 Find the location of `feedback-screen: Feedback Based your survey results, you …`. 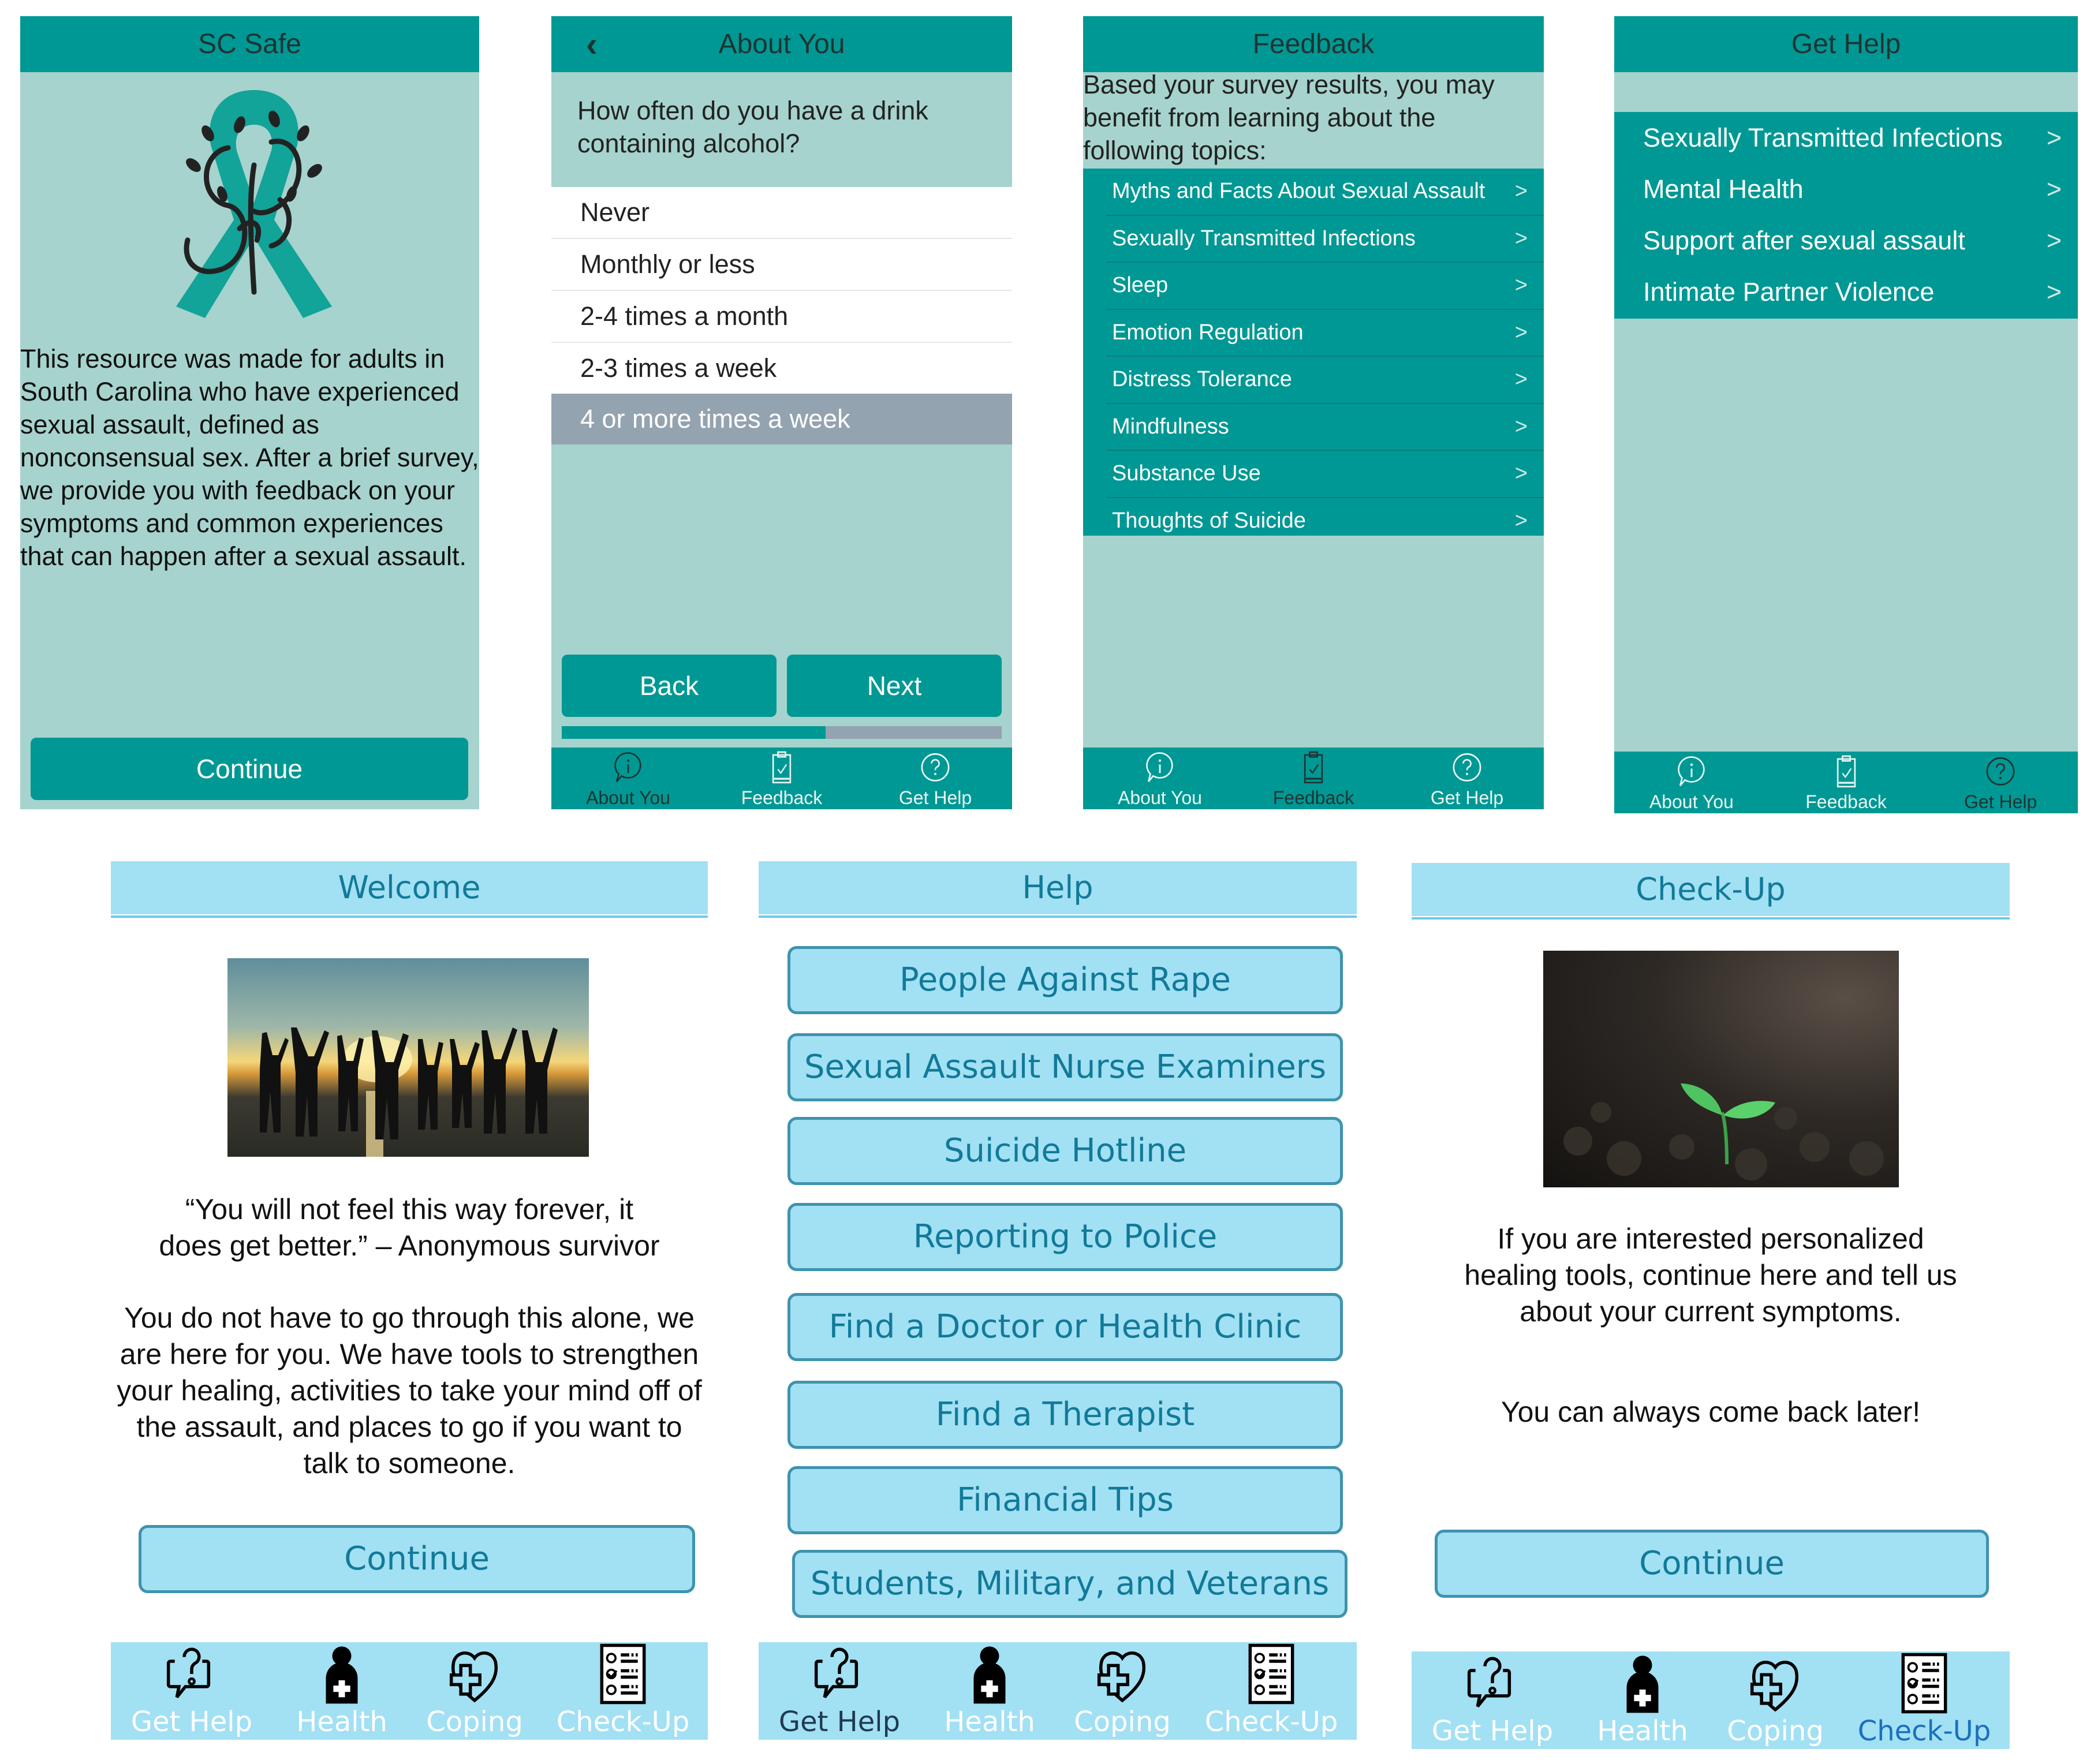

feedback-screen: Feedback Based your survey results, you … is located at coordinates (1313, 412).